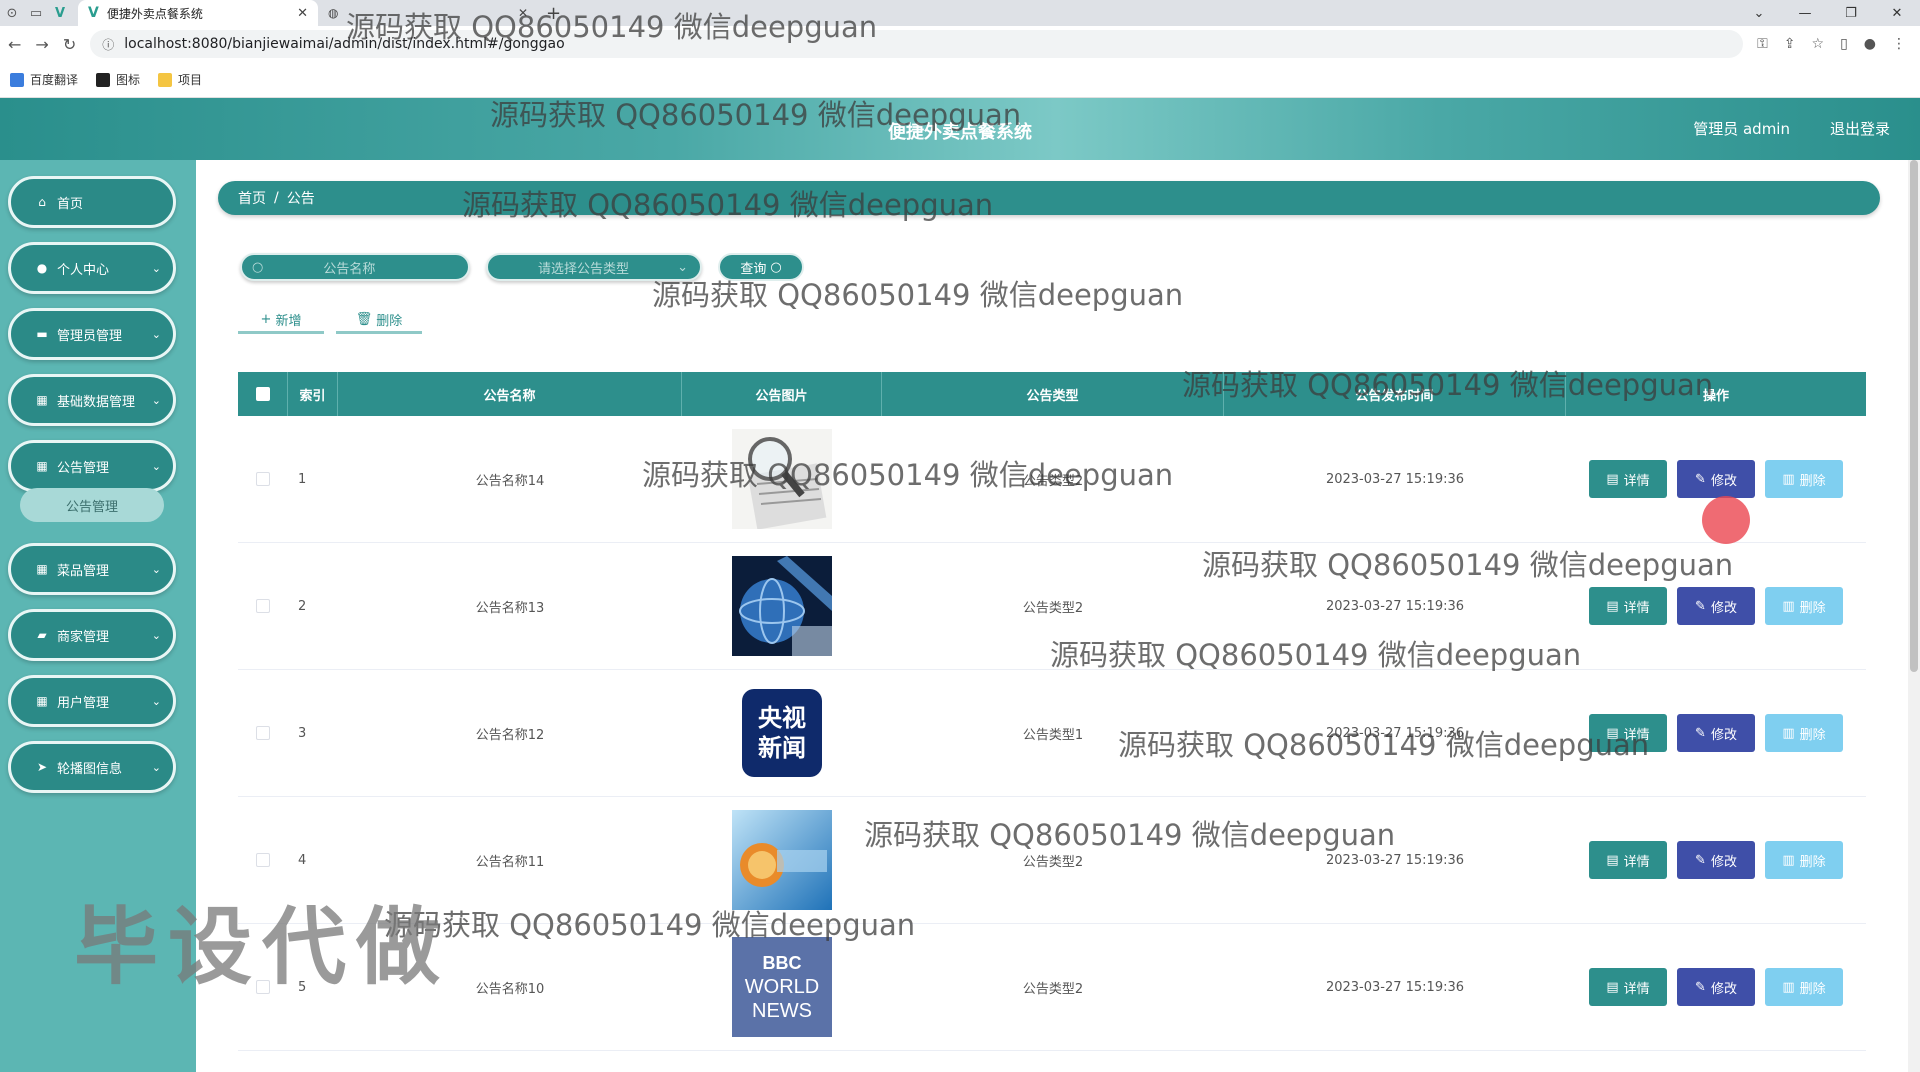  What do you see at coordinates (510, 394) in the screenshot?
I see `header-name: 公告名称` at bounding box center [510, 394].